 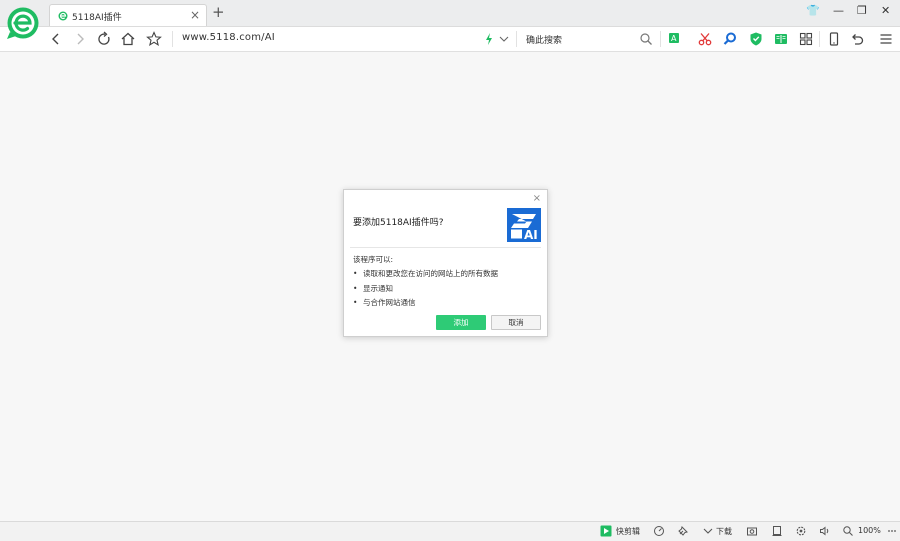 What do you see at coordinates (838, 11) in the screenshot?
I see `minimize-button: —` at bounding box center [838, 11].